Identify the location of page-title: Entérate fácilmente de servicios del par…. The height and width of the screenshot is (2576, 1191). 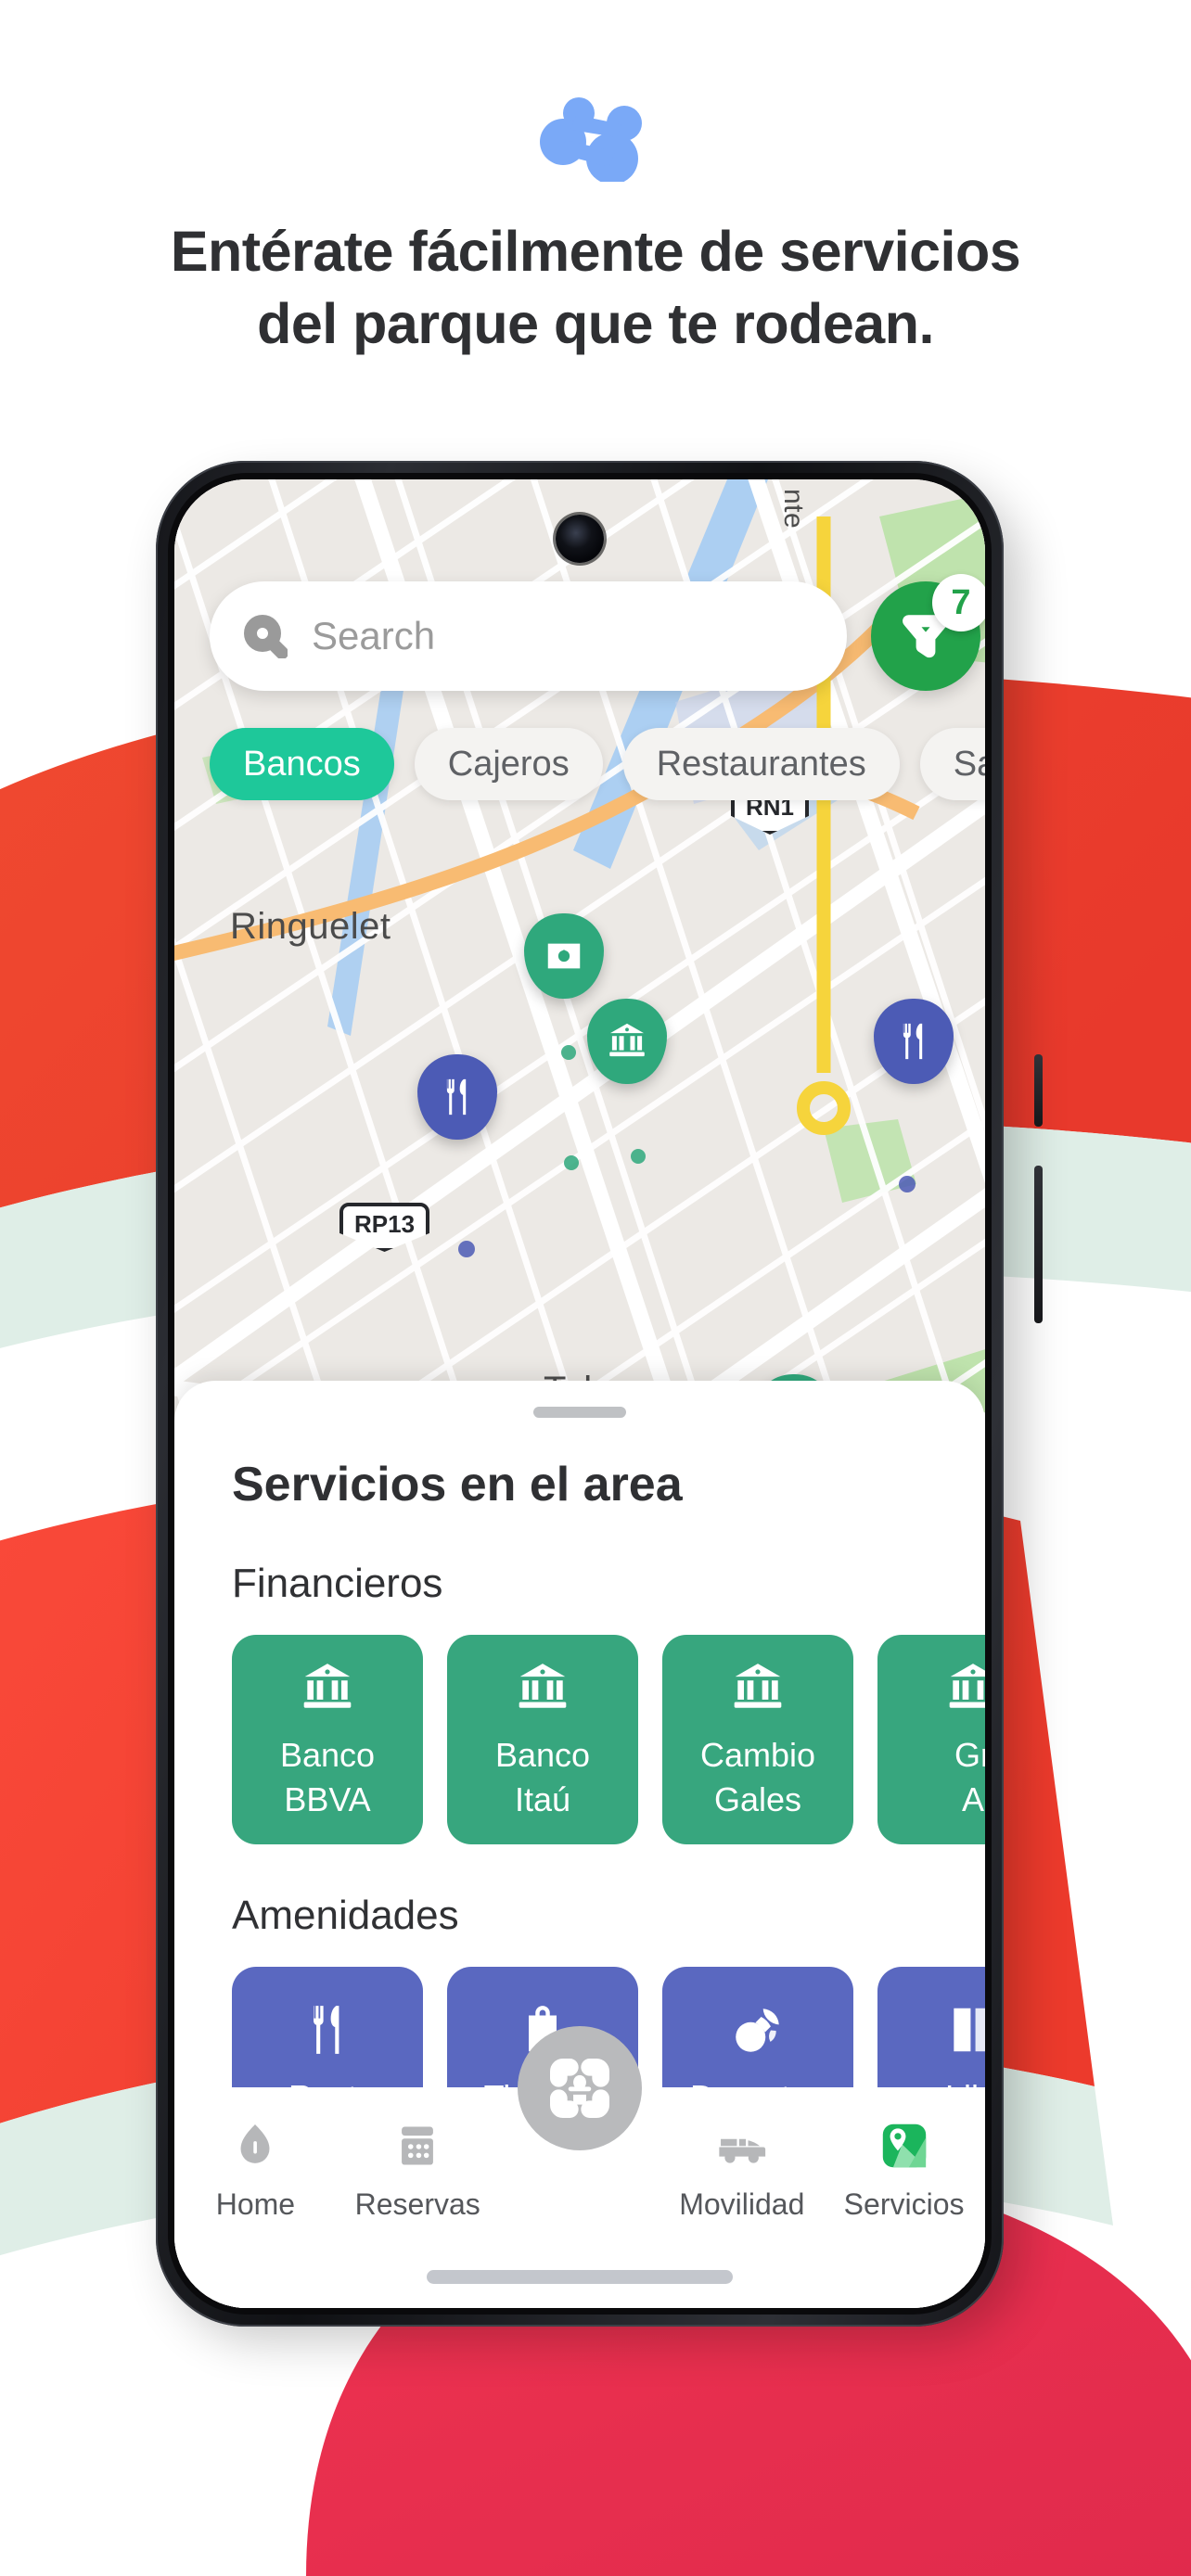
(595, 287).